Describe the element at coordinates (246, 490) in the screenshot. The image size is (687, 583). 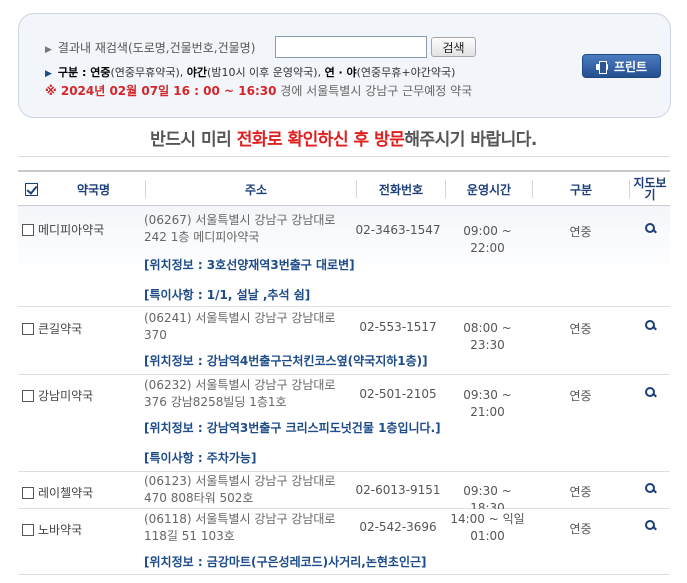
I see `address-cell: (06123) 서울특별시 강남구 강남대로 470 808타워 502호` at that location.